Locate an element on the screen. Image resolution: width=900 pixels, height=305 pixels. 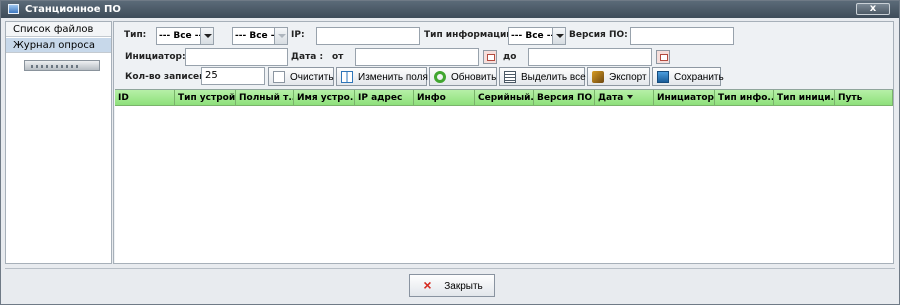
initiator-input is located at coordinates (236, 57).